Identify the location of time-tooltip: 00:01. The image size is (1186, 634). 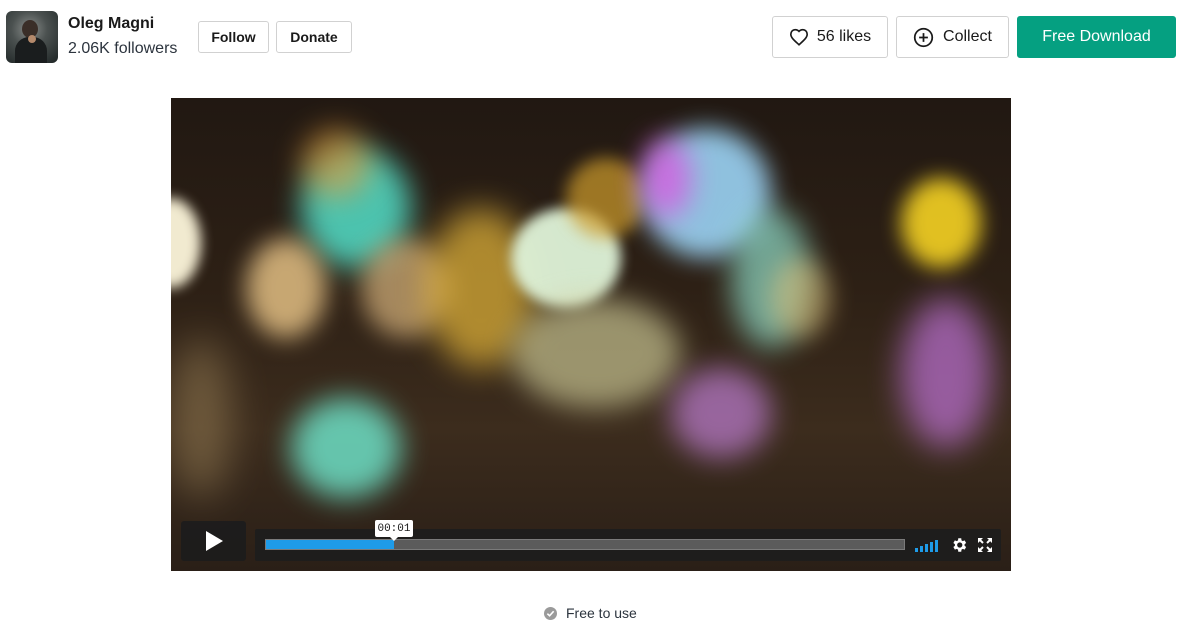
(394, 530).